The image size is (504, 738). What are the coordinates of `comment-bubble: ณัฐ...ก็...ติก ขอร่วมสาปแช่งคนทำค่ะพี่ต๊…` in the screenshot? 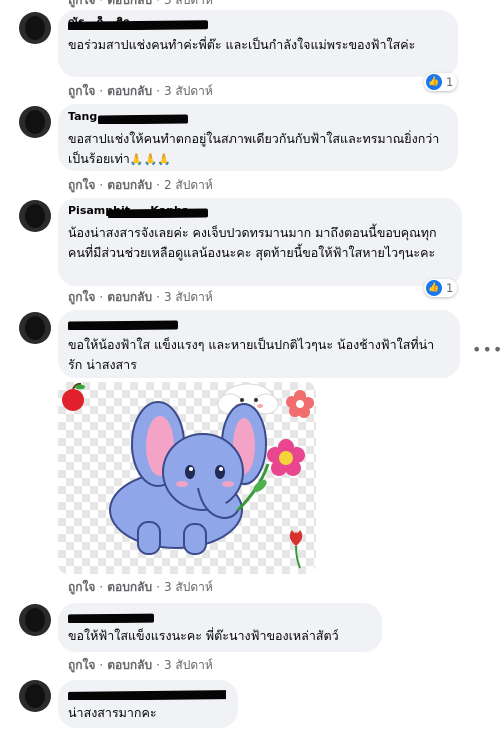 It's located at (258, 43).